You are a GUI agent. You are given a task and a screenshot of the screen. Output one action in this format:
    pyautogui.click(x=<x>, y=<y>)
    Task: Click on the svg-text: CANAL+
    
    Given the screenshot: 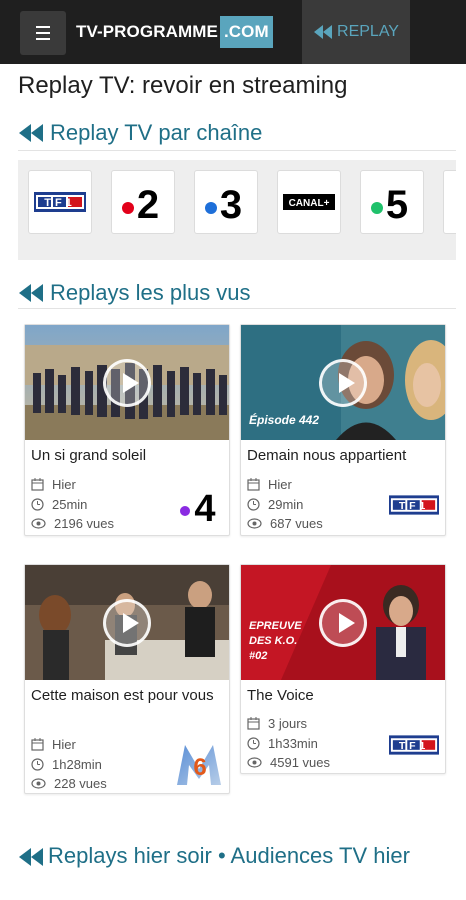 What is the action you would take?
    pyautogui.click(x=309, y=203)
    